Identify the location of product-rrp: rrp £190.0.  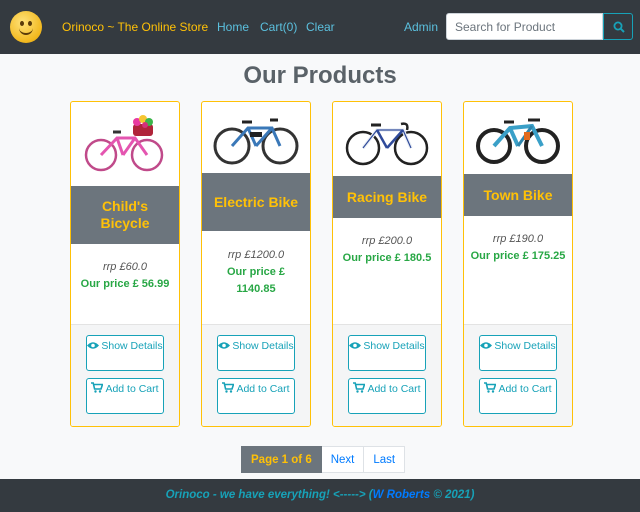
(518, 239).